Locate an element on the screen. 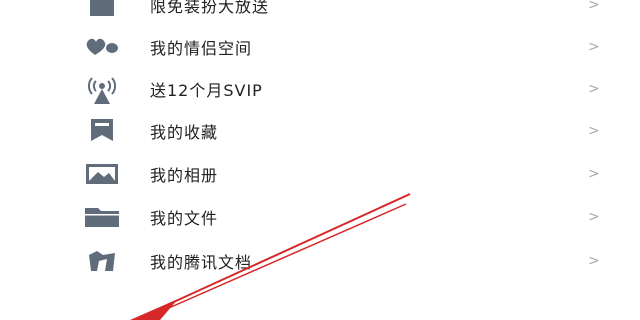 The width and height of the screenshot is (640, 320). menu-item-label: 我的收藏 is located at coordinates (184, 132).